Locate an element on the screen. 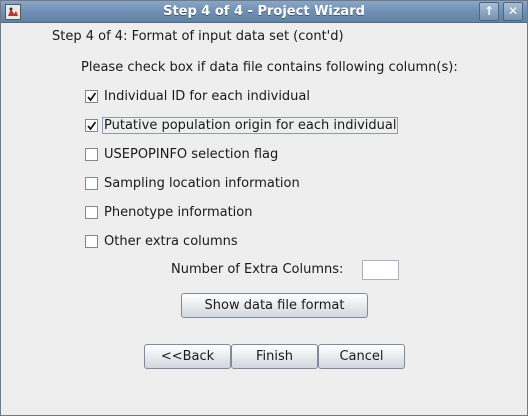  close-button: ✕ is located at coordinates (513, 11).